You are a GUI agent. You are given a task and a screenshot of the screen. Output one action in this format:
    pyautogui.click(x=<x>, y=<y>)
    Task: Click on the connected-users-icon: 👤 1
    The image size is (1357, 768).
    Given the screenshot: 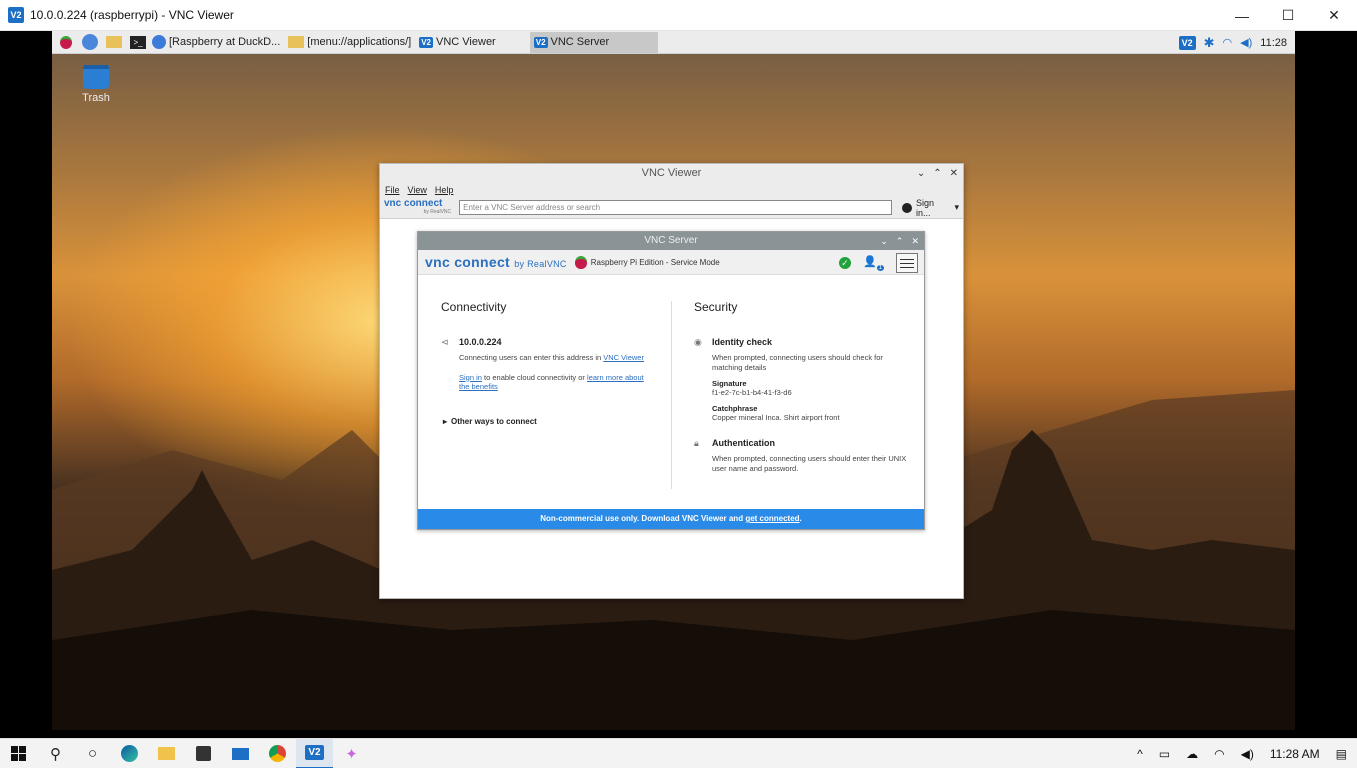 What is the action you would take?
    pyautogui.click(x=873, y=263)
    